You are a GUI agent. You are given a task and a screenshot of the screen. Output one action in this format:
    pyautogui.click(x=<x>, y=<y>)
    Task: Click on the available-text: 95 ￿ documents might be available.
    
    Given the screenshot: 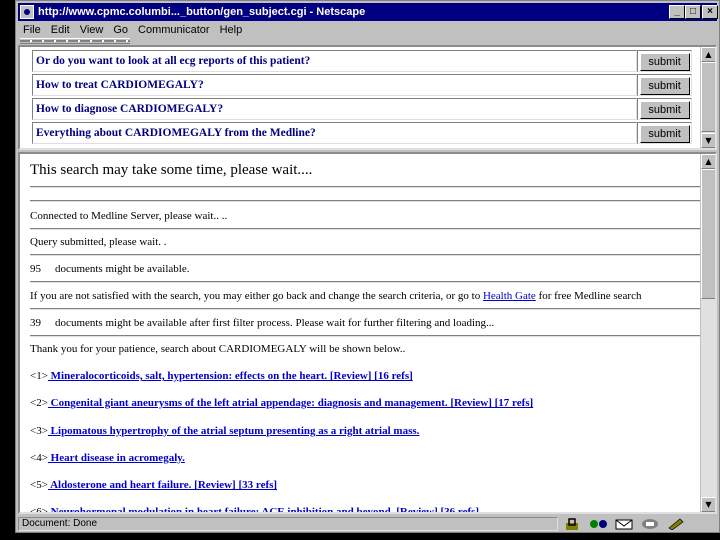 What is the action you would take?
    pyautogui.click(x=110, y=269)
    